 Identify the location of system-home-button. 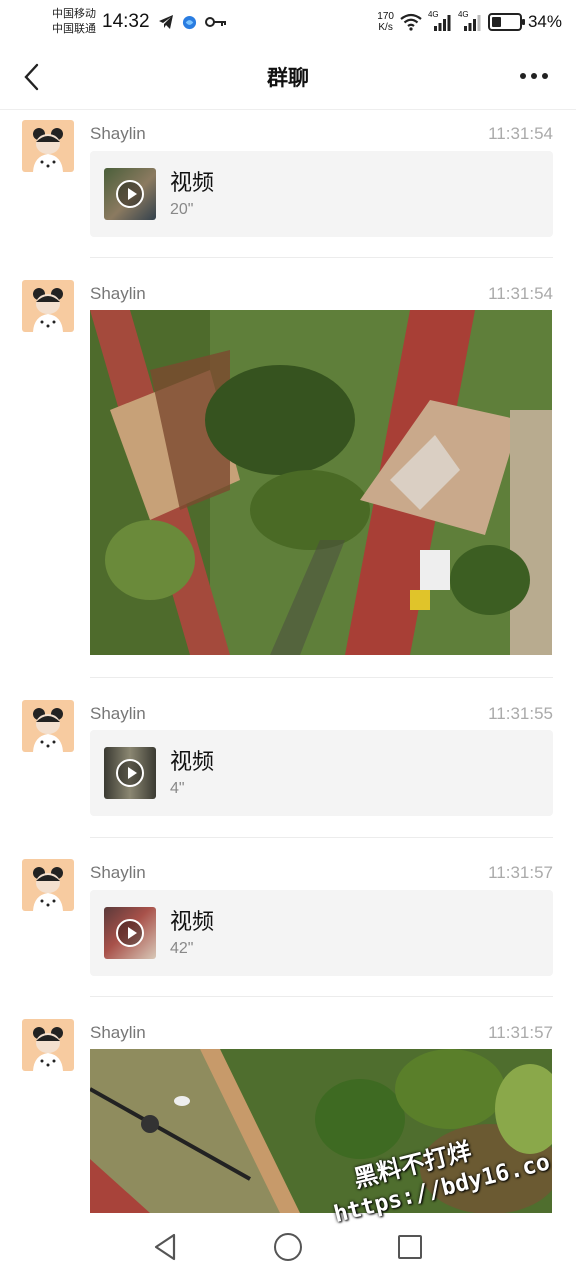
(288, 1247).